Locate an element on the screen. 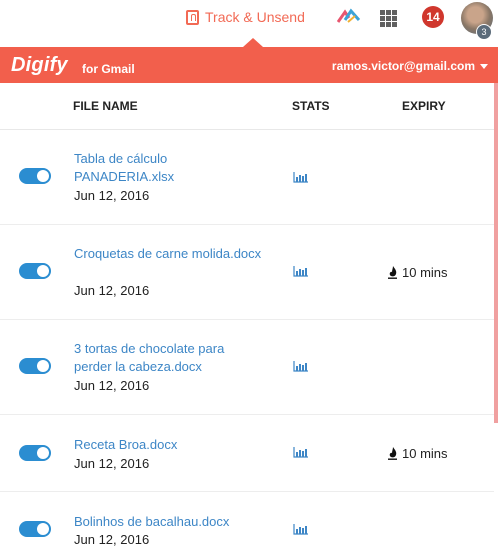  digify-lock-icon is located at coordinates (192, 17).